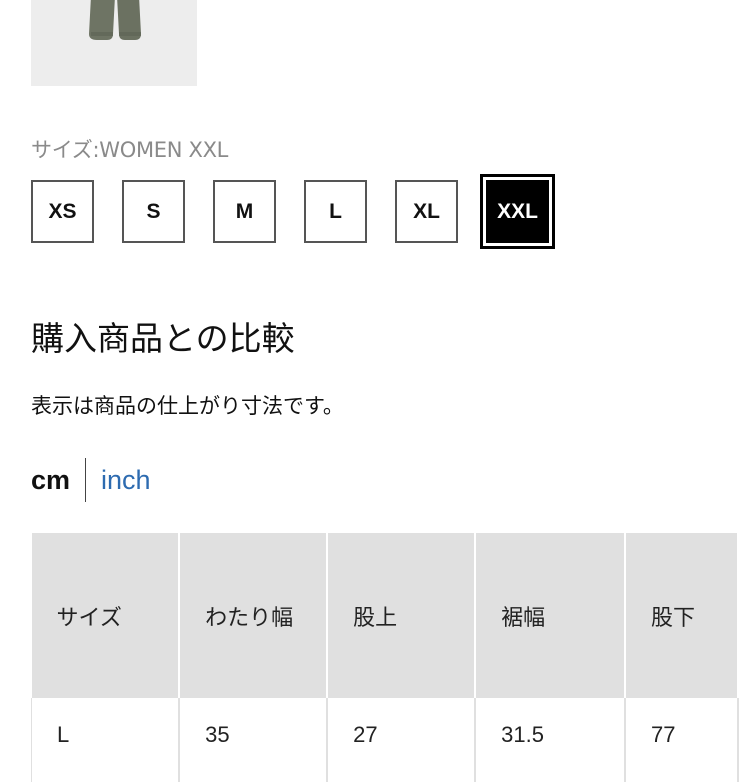 This screenshot has height=782, width=739. I want to click on cell-size: L, so click(106, 740).